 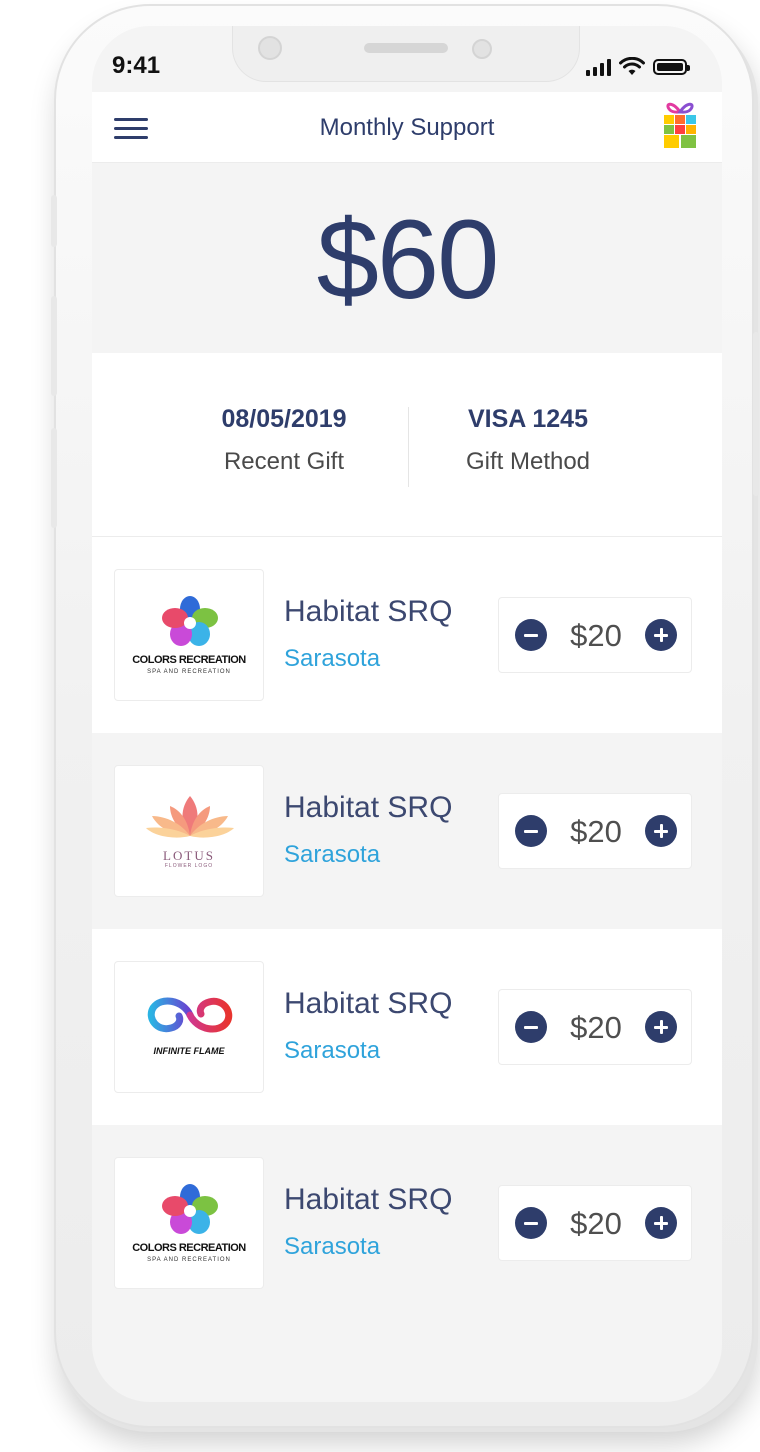 What do you see at coordinates (189, 866) in the screenshot?
I see `logo-subtitle: FLOWER LOGO` at bounding box center [189, 866].